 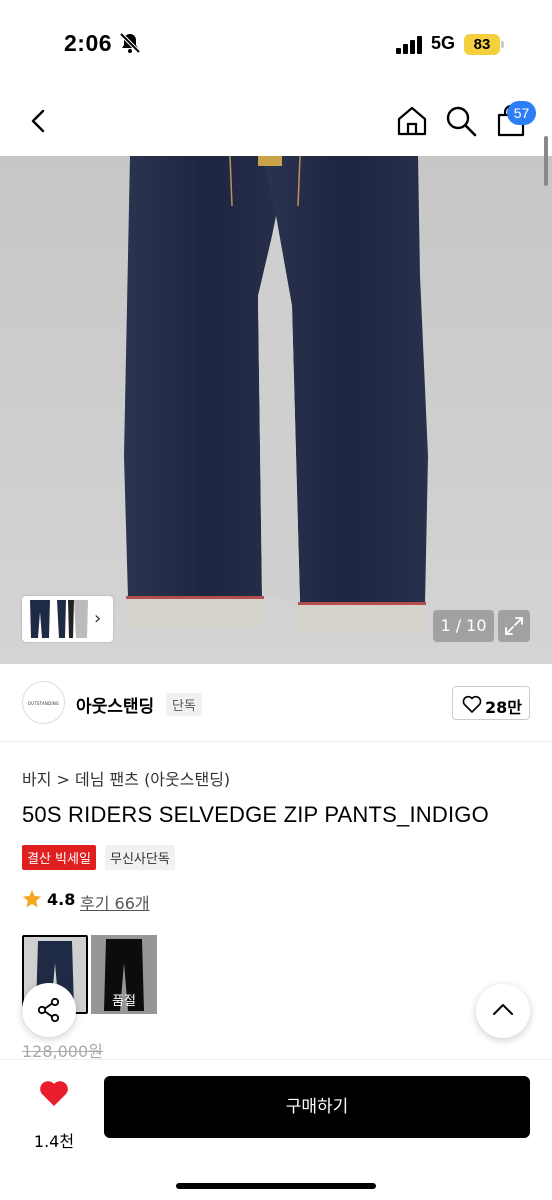 I want to click on exclusive-tag: 무신사단독, so click(x=140, y=857).